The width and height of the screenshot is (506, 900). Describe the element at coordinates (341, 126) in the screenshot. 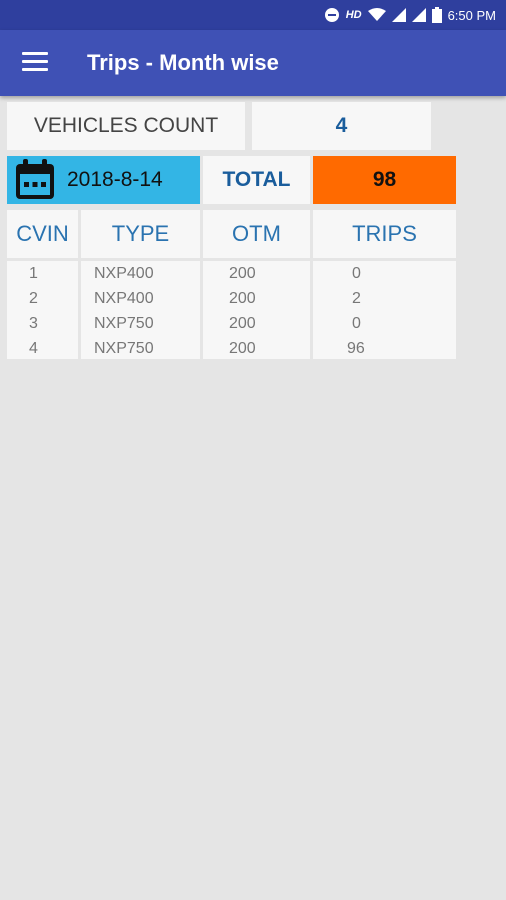

I see `vehicles-count-value: 4` at that location.